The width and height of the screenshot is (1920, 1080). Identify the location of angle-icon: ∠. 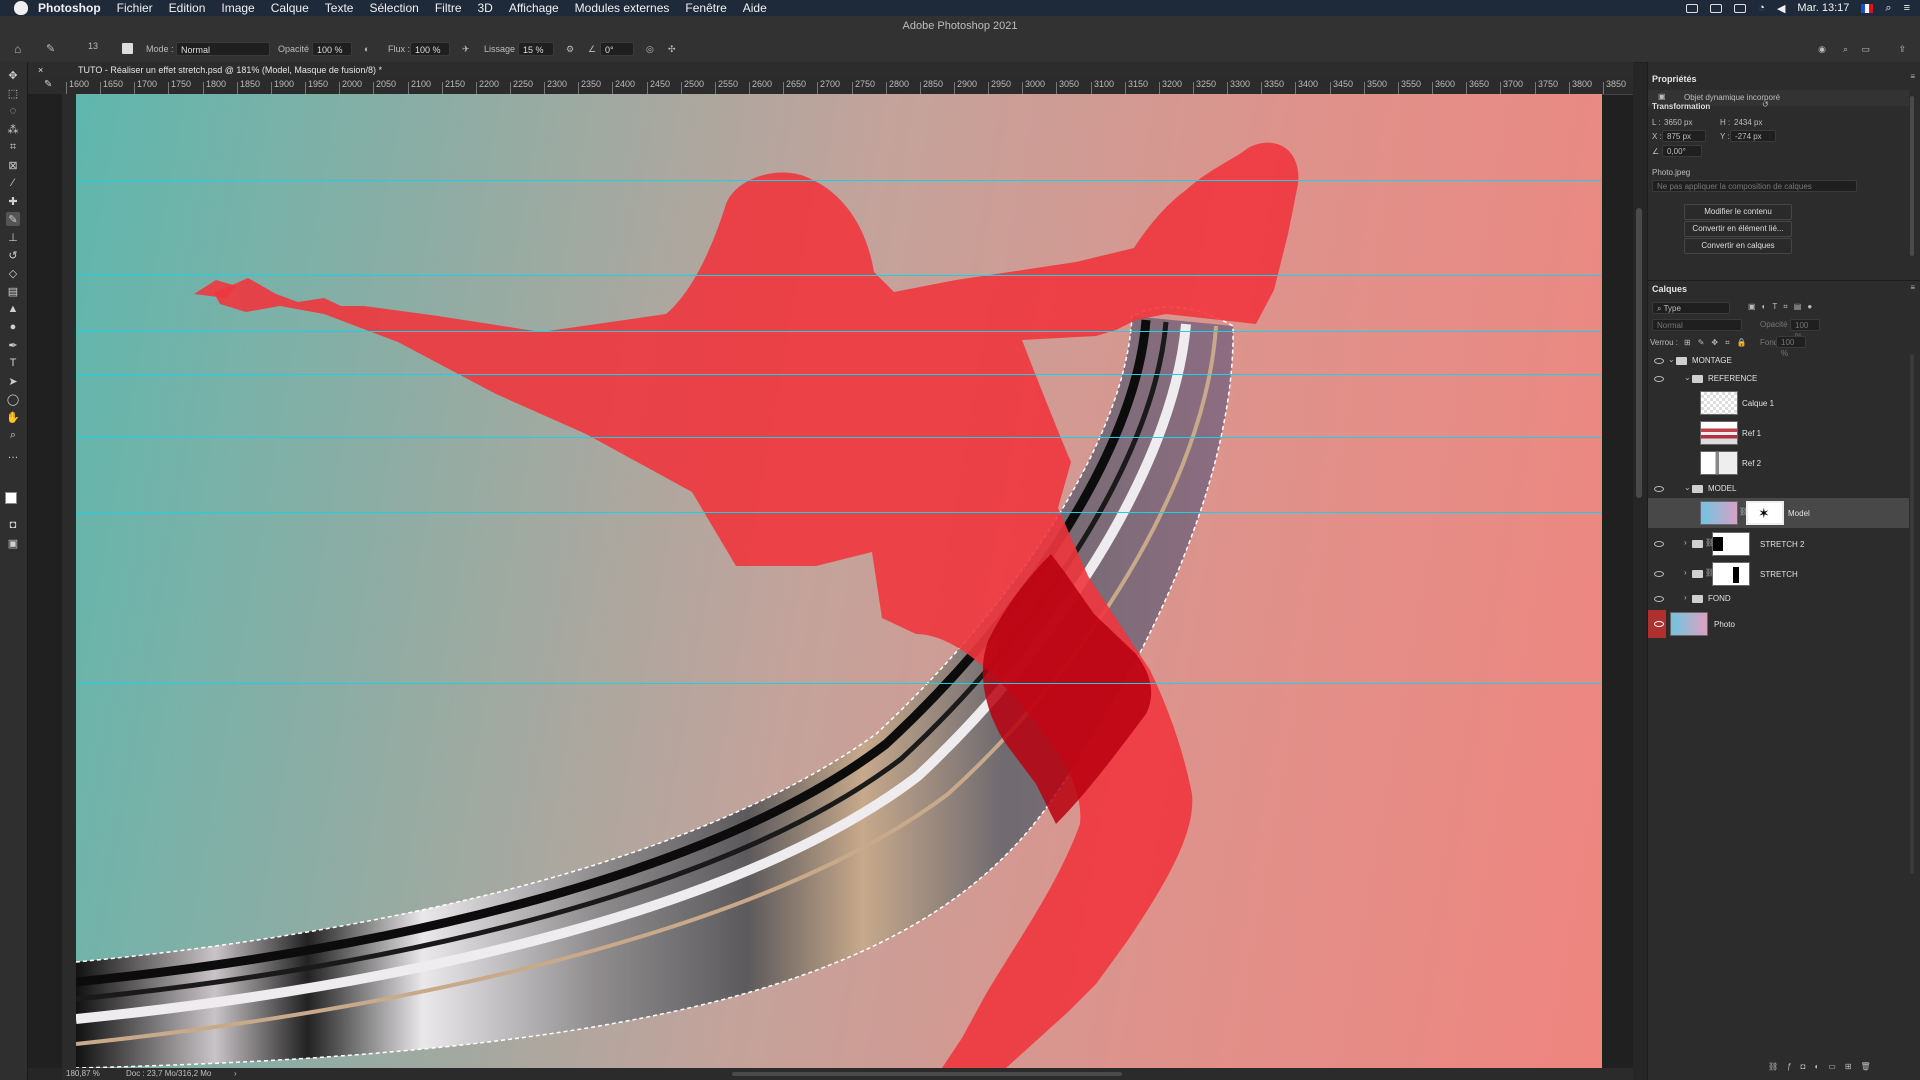
(592, 49).